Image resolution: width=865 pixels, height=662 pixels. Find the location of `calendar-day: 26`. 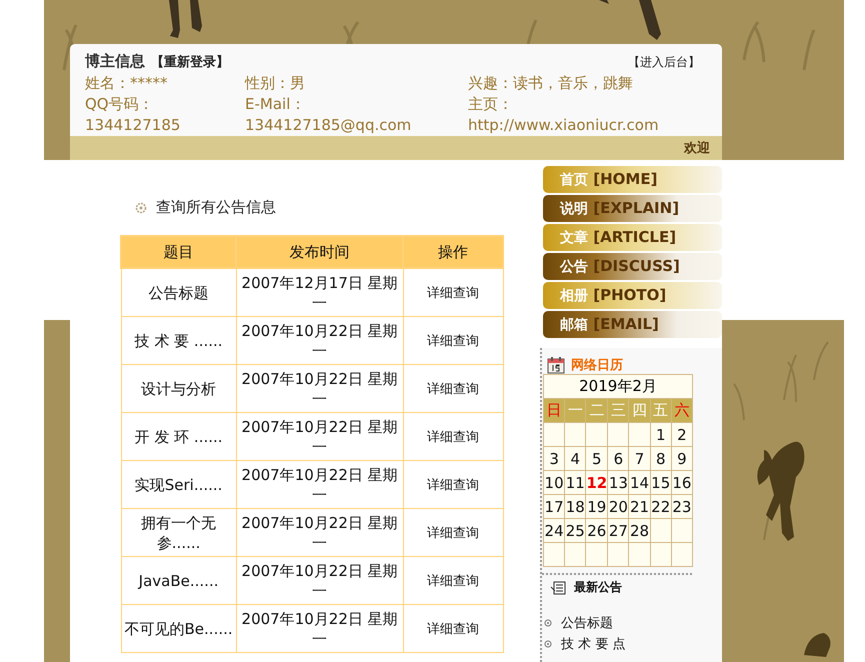

calendar-day: 26 is located at coordinates (597, 530).